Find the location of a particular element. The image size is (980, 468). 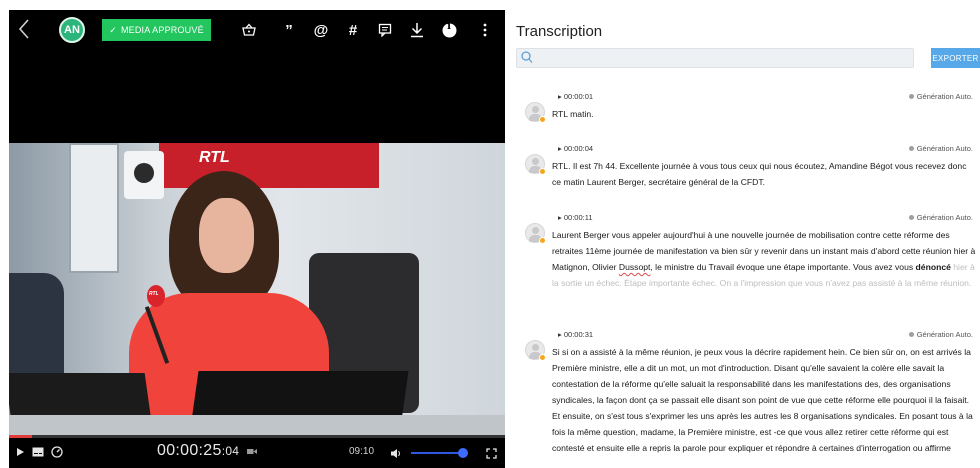

subtitles-icon is located at coordinates (38, 452).